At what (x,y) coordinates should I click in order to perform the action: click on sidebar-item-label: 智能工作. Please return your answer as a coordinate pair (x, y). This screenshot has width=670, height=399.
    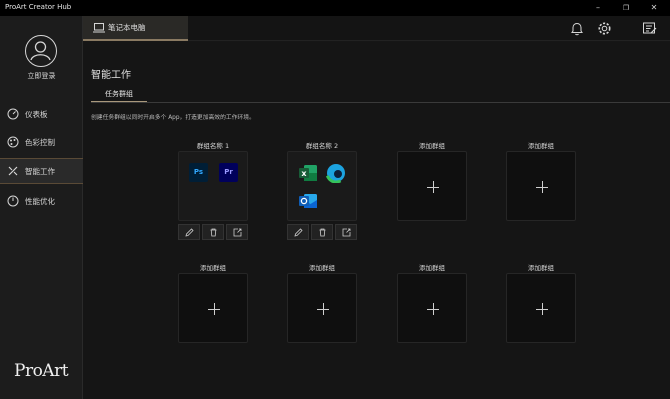
    Looking at the image, I should click on (40, 171).